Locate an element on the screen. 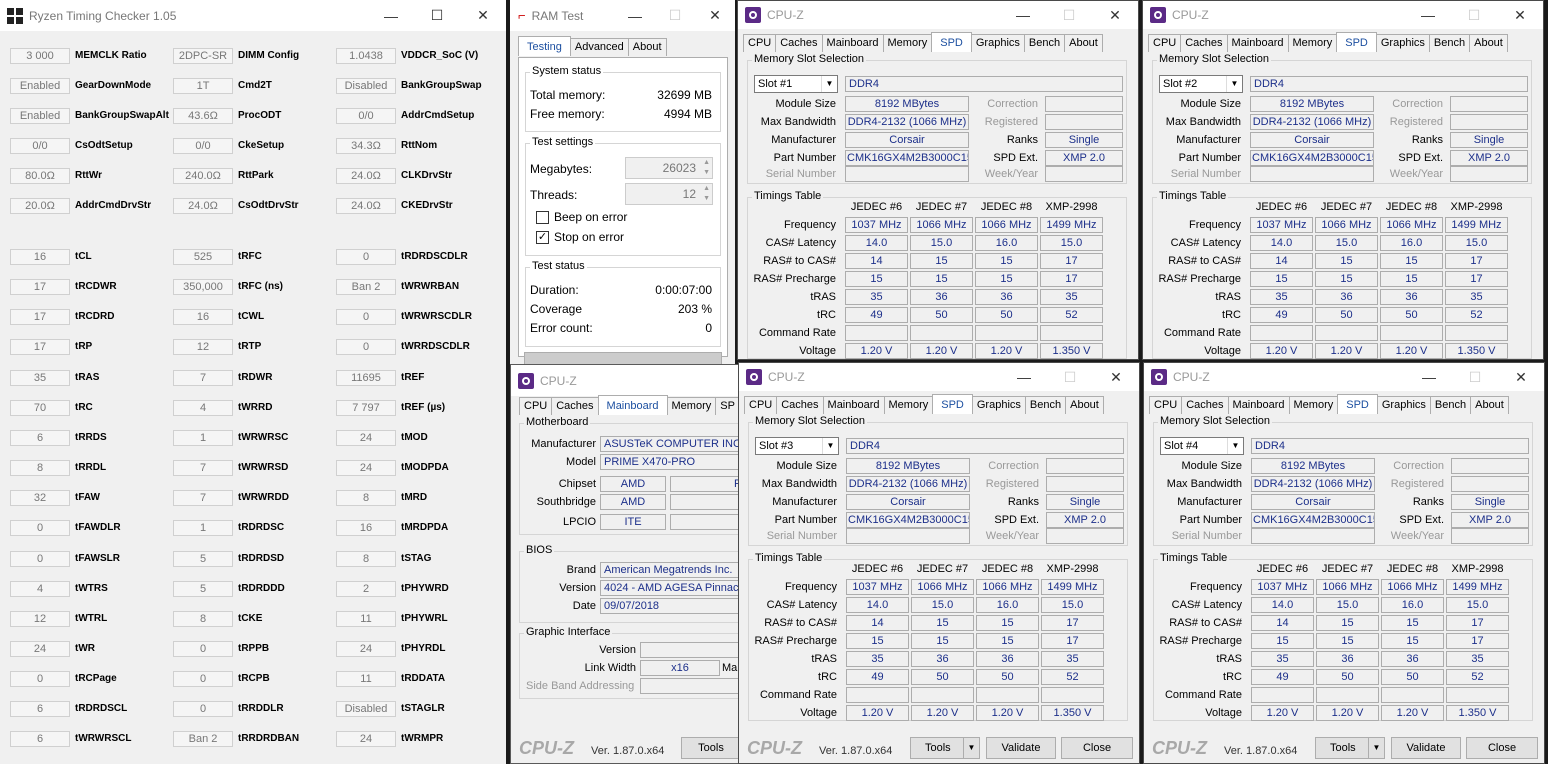 Image resolution: width=1548 pixels, height=764 pixels. threads-input: 12 ▲ ▼ is located at coordinates (669, 194).